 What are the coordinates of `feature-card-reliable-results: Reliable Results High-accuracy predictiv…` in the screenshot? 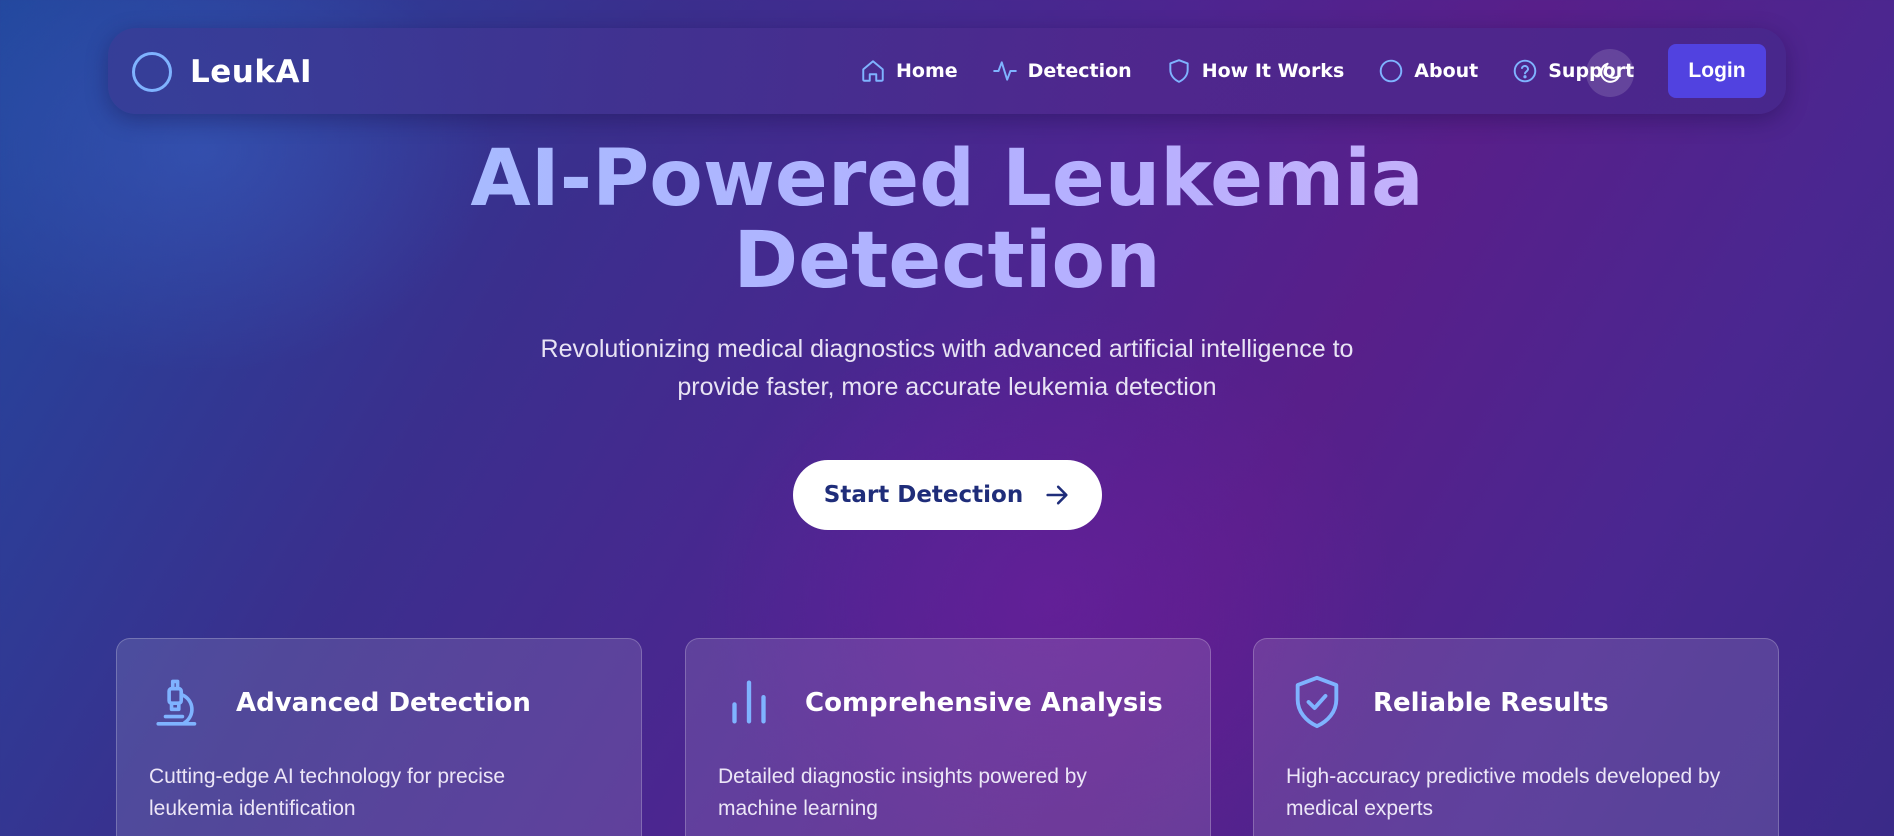 It's located at (1516, 737).